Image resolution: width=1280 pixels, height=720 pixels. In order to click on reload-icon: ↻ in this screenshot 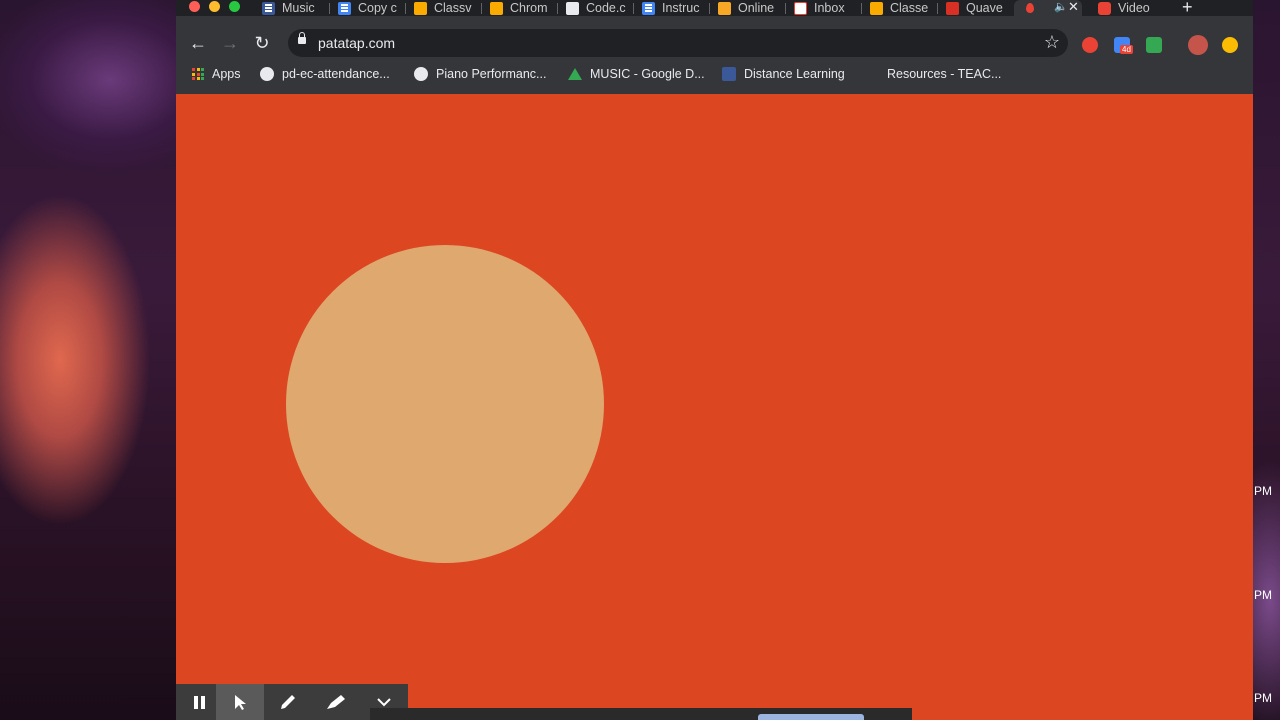, I will do `click(262, 43)`.